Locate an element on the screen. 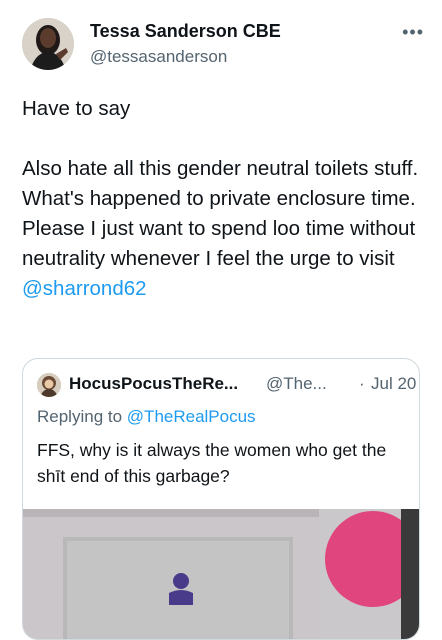 The height and width of the screenshot is (640, 442). quoted-author-avatar is located at coordinates (49, 385).